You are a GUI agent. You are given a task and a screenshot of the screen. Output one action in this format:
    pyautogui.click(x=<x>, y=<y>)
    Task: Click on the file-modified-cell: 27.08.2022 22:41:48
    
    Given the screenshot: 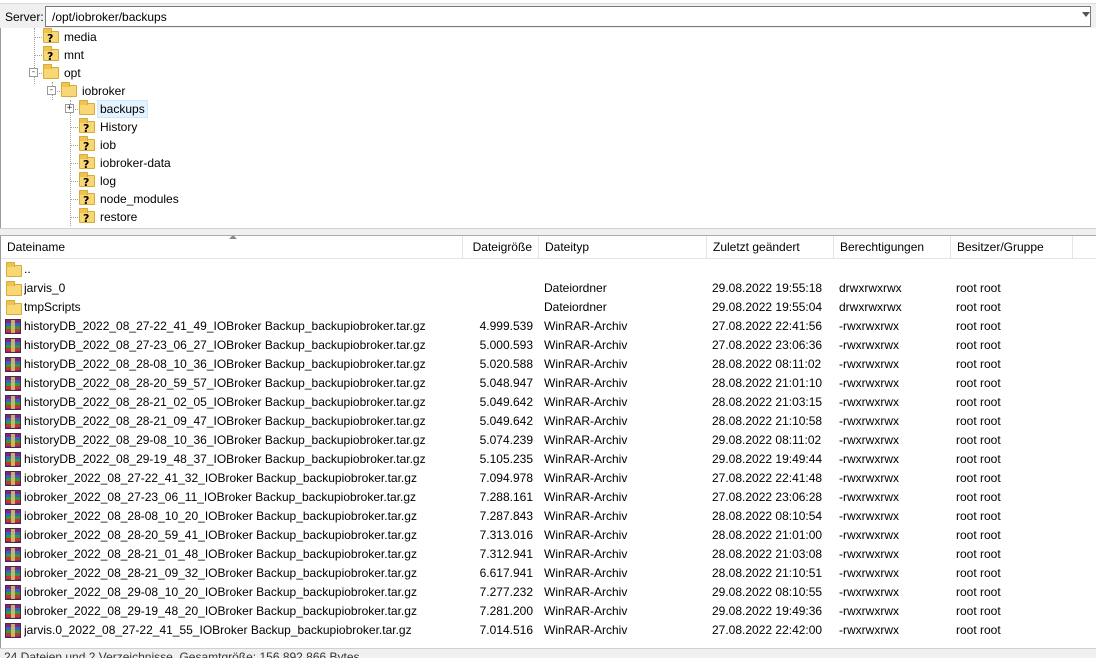 What is the action you would take?
    pyautogui.click(x=767, y=478)
    